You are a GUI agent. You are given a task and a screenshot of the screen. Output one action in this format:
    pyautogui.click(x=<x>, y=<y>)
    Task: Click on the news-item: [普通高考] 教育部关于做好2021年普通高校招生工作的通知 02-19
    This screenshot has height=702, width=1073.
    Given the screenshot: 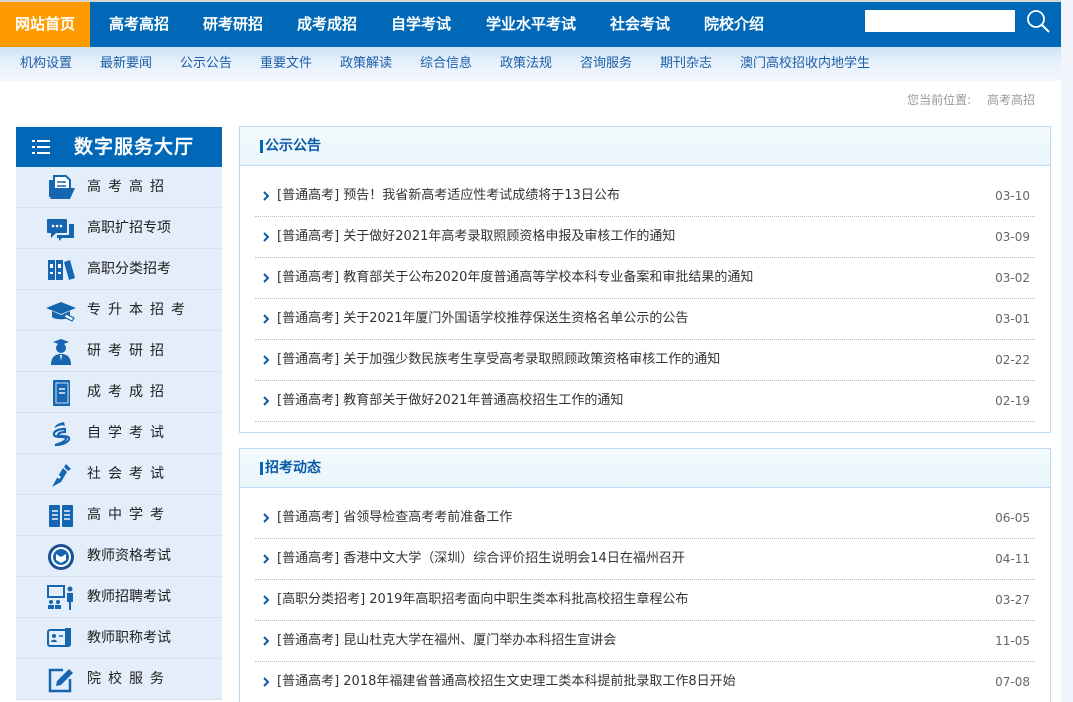 What is the action you would take?
    pyautogui.click(x=645, y=401)
    